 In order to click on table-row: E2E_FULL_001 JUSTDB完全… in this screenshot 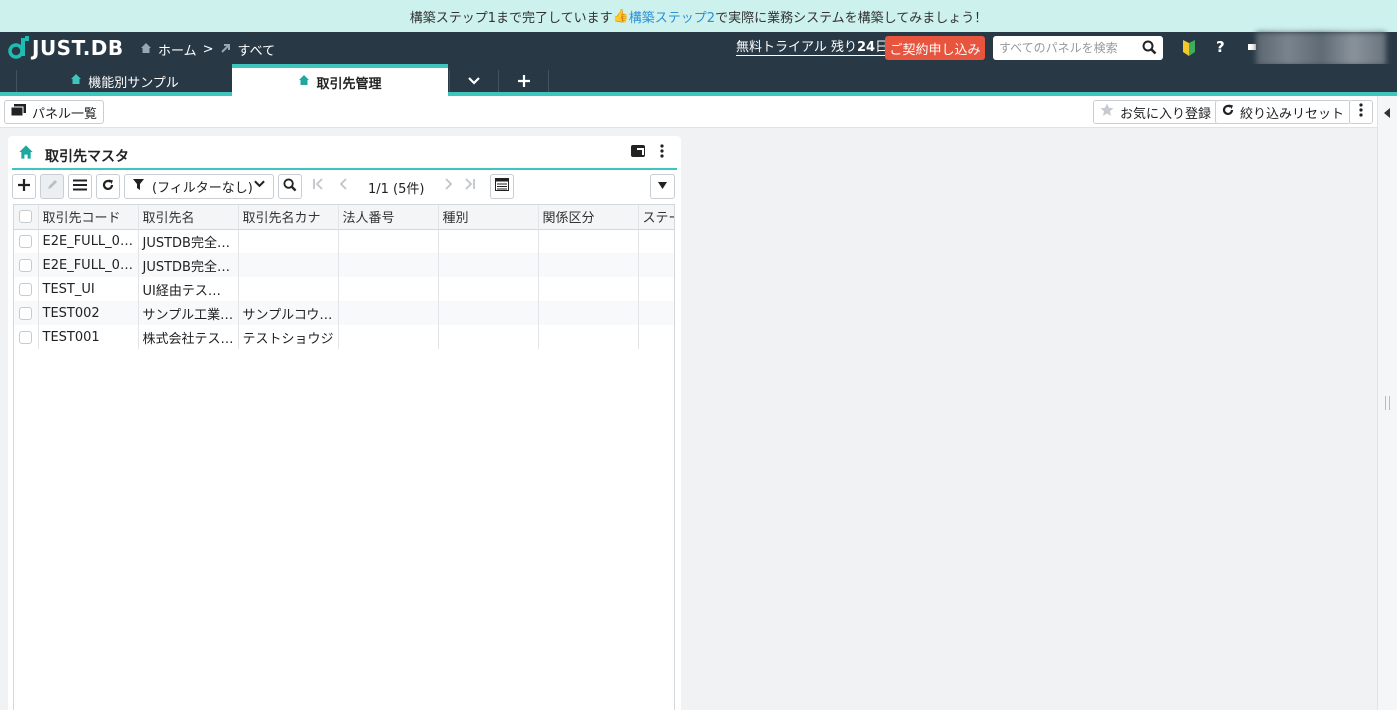, I will do `click(344, 265)`.